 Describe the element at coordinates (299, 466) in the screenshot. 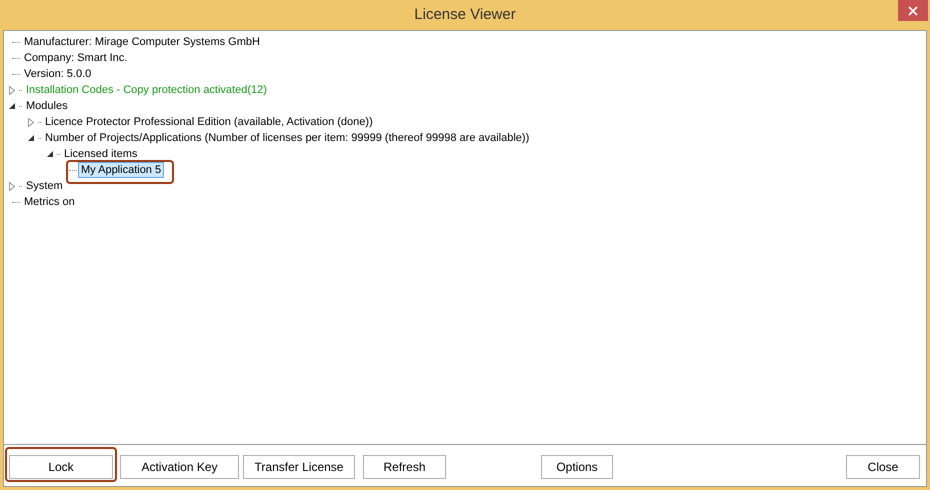

I see `dialog-button: Transfer License` at that location.